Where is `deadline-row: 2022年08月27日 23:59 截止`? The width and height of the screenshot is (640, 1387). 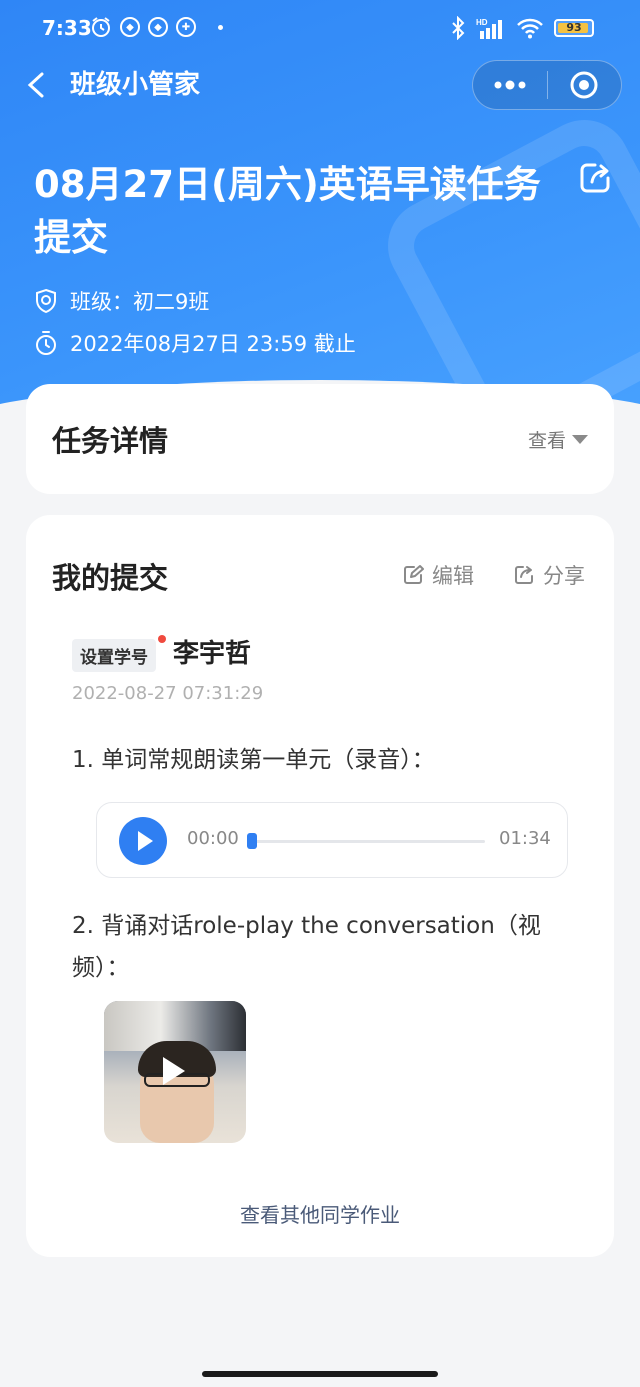 deadline-row: 2022年08月27日 23:59 截止 is located at coordinates (195, 343).